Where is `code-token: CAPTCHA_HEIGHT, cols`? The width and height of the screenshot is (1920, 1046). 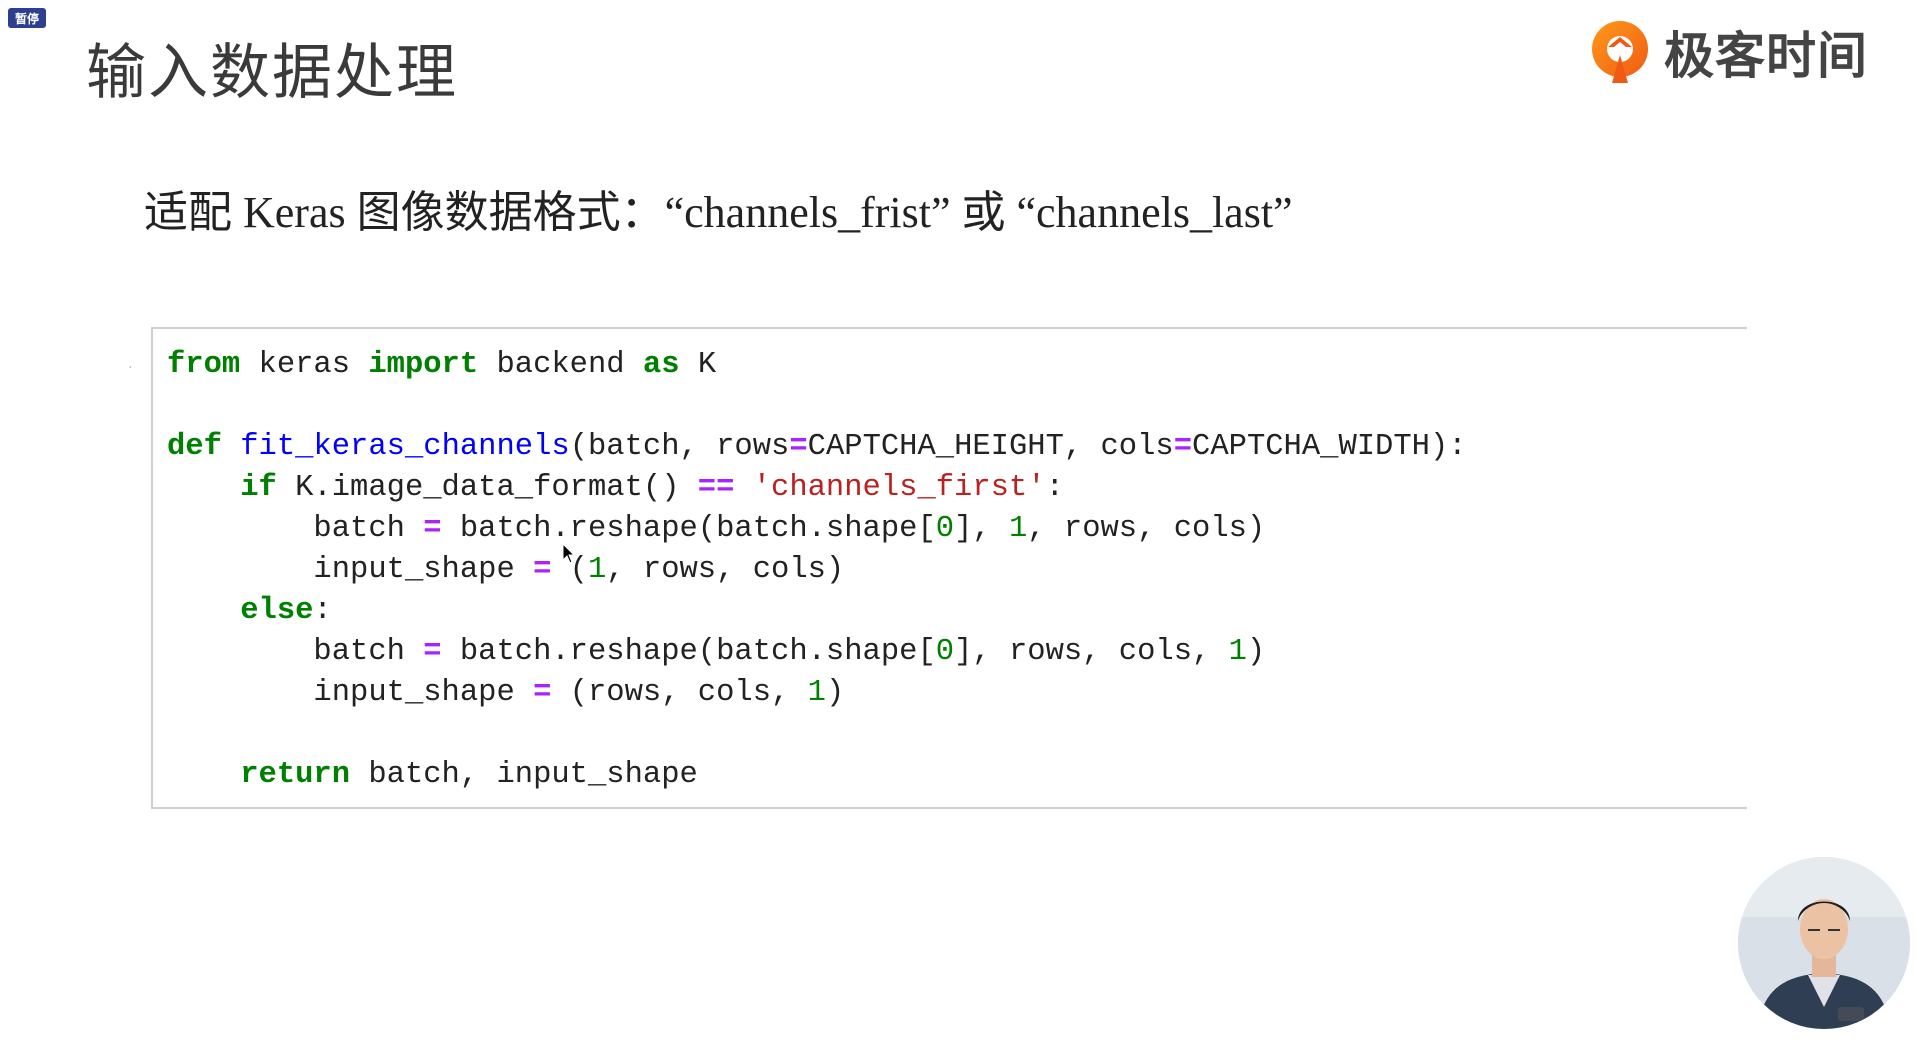 code-token: CAPTCHA_HEIGHT, cols is located at coordinates (990, 447).